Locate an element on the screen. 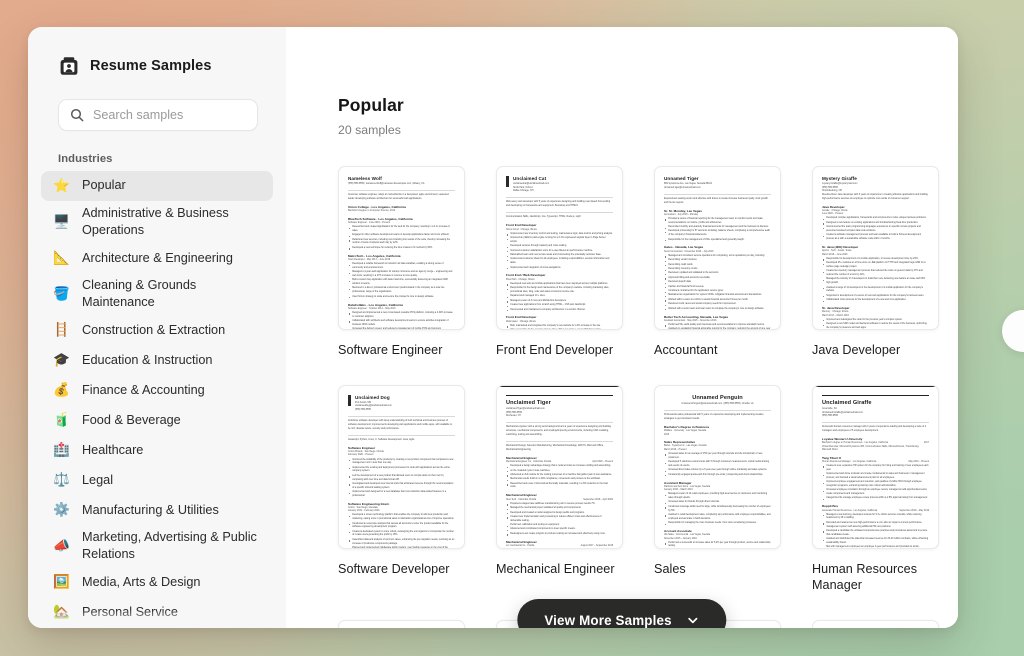  sidebar-item-media-arts-design: 🖼️ Media, Arts & Design is located at coordinates (157, 582).